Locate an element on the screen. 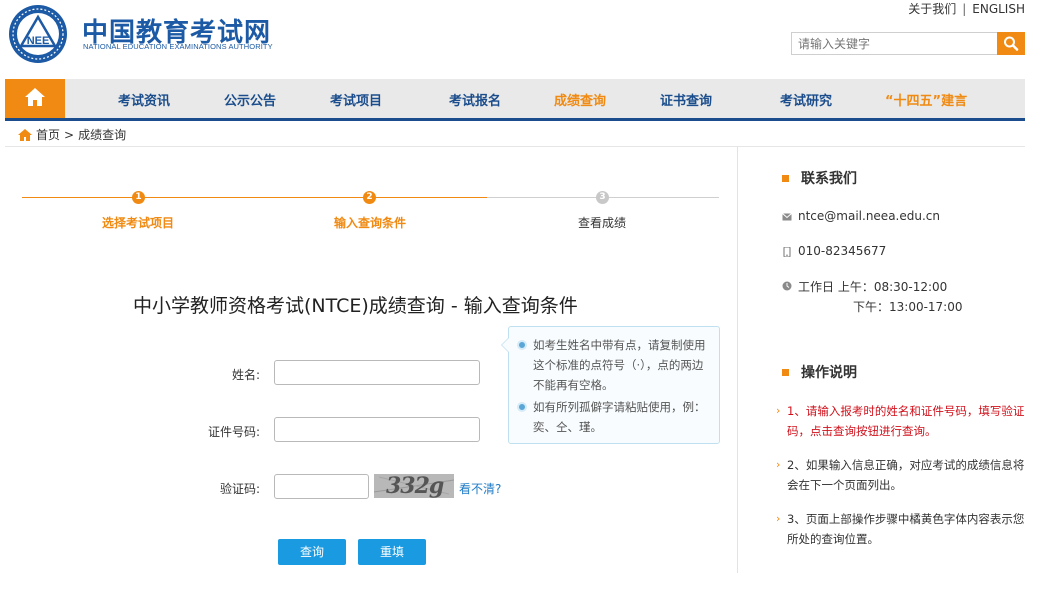 Image resolution: width=1046 pixels, height=593 pixels. step-2-dot: 2 is located at coordinates (369, 197).